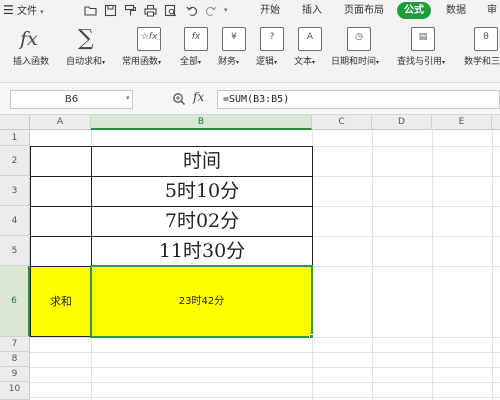 The image size is (500, 400). I want to click on formula-input: =SUM(B3:B5), so click(358, 99).